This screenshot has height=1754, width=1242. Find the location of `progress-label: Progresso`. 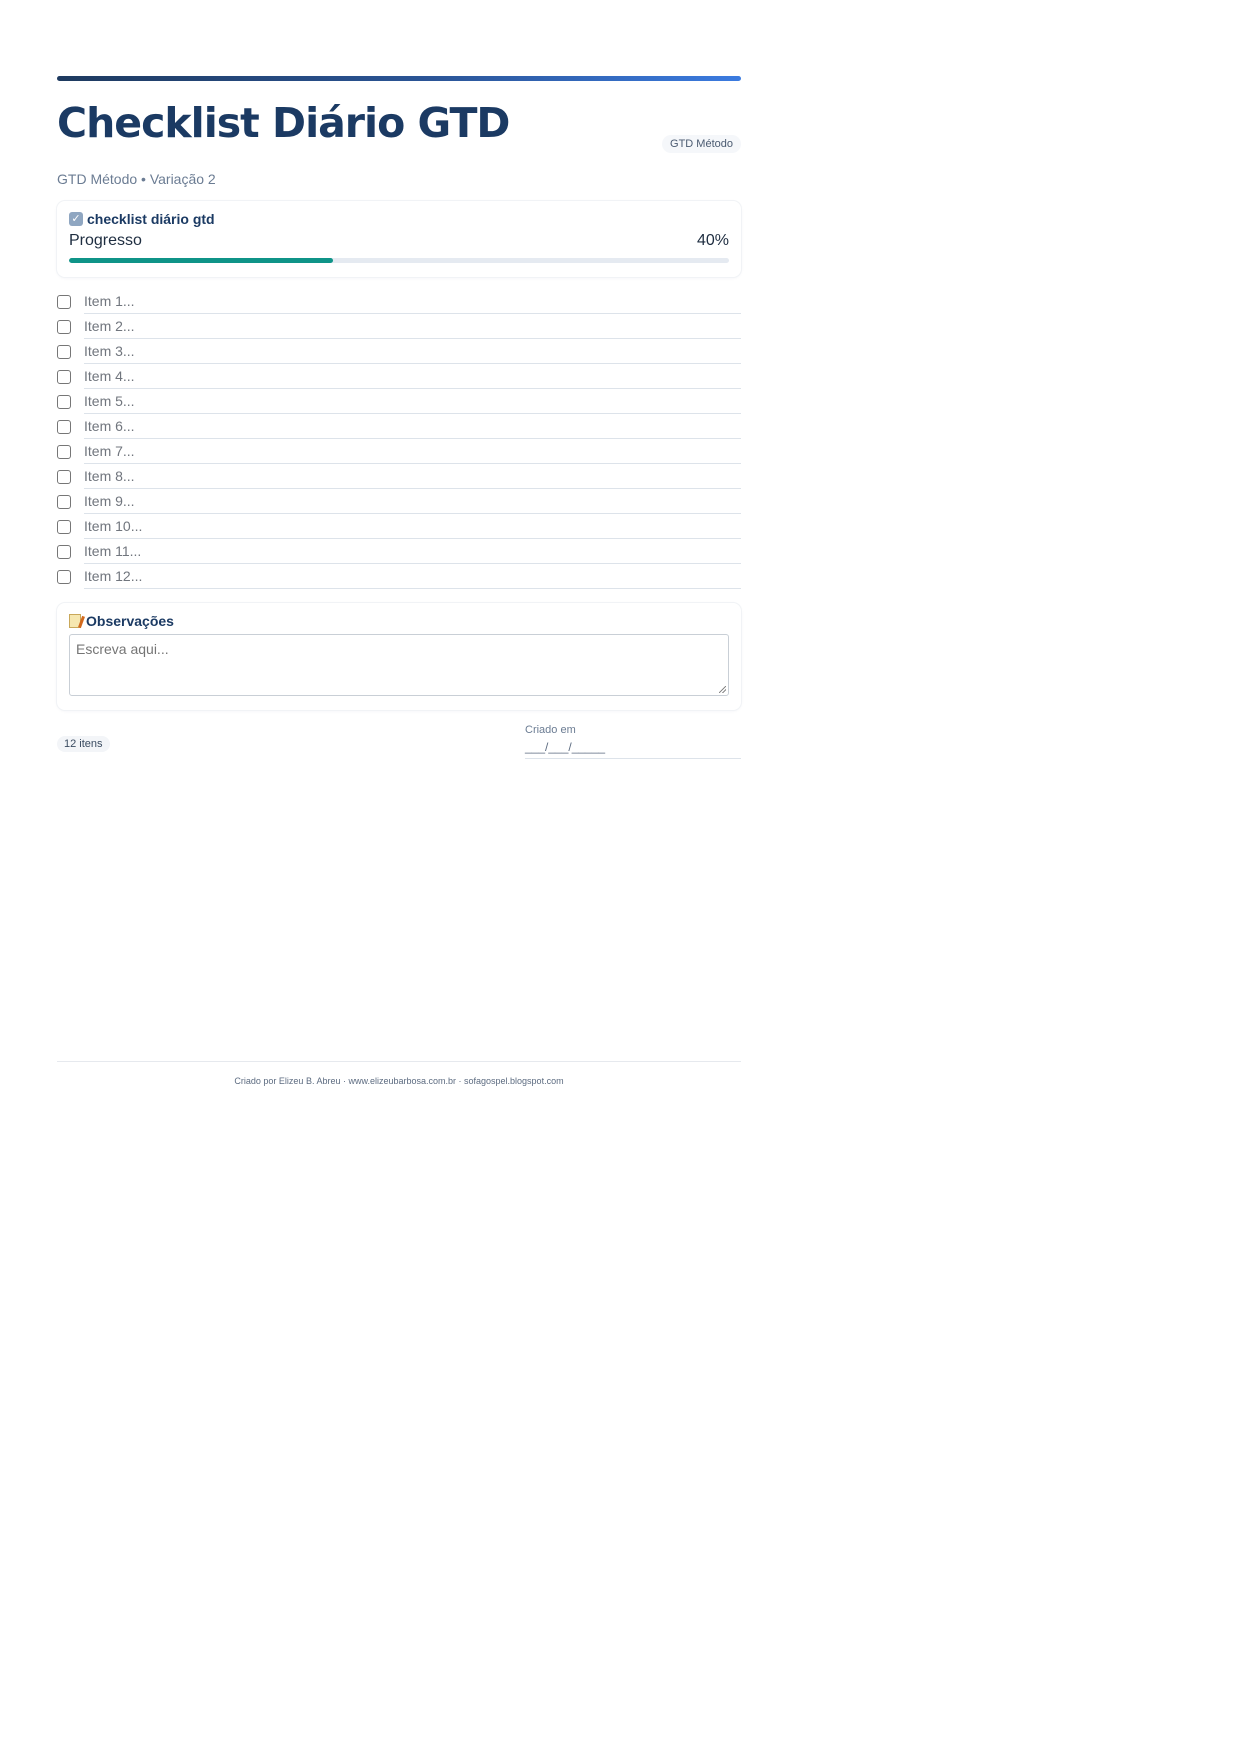

progress-label: Progresso is located at coordinates (105, 240).